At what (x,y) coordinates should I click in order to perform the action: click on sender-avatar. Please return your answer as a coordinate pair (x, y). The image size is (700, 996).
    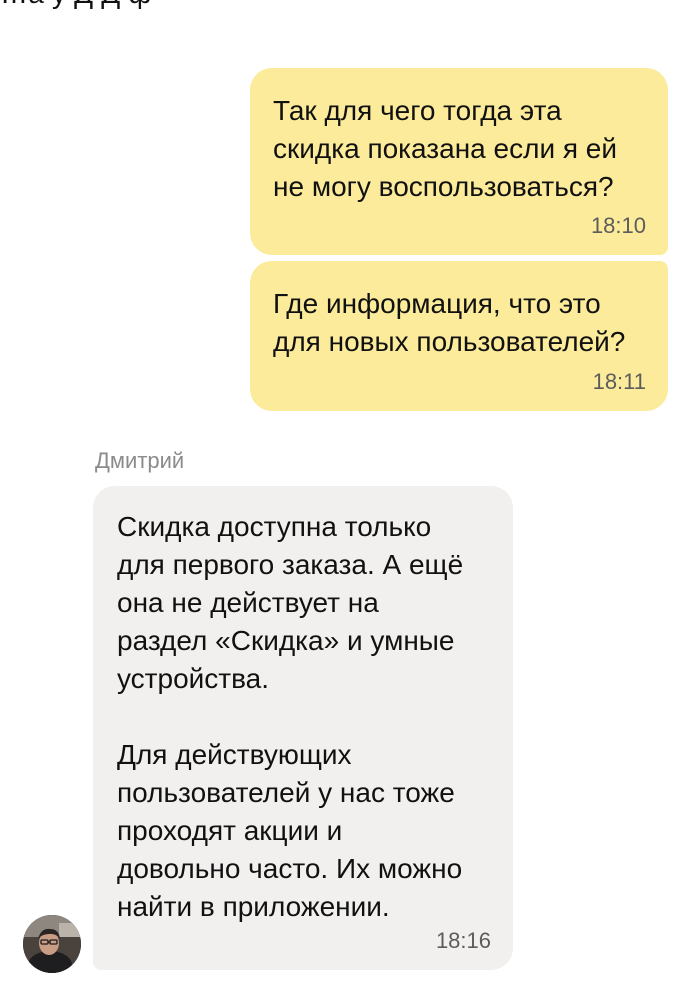
    Looking at the image, I should click on (52, 944).